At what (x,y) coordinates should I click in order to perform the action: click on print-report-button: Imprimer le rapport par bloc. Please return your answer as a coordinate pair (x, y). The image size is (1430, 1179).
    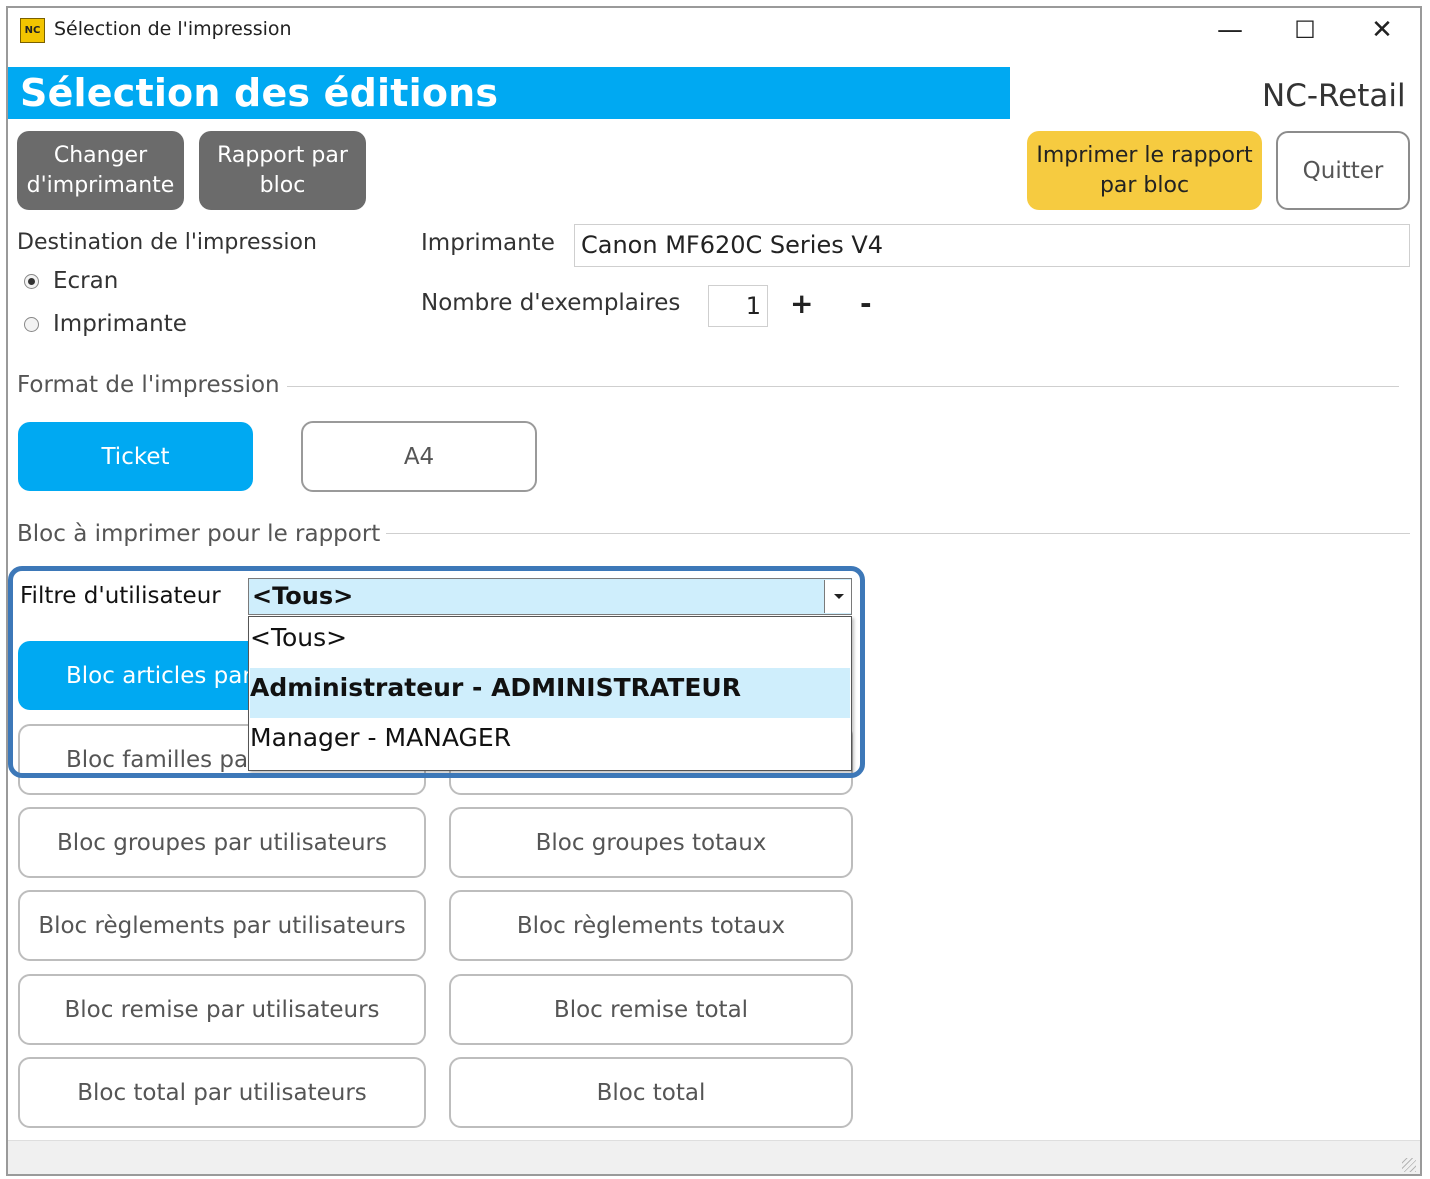
    Looking at the image, I should click on (1144, 170).